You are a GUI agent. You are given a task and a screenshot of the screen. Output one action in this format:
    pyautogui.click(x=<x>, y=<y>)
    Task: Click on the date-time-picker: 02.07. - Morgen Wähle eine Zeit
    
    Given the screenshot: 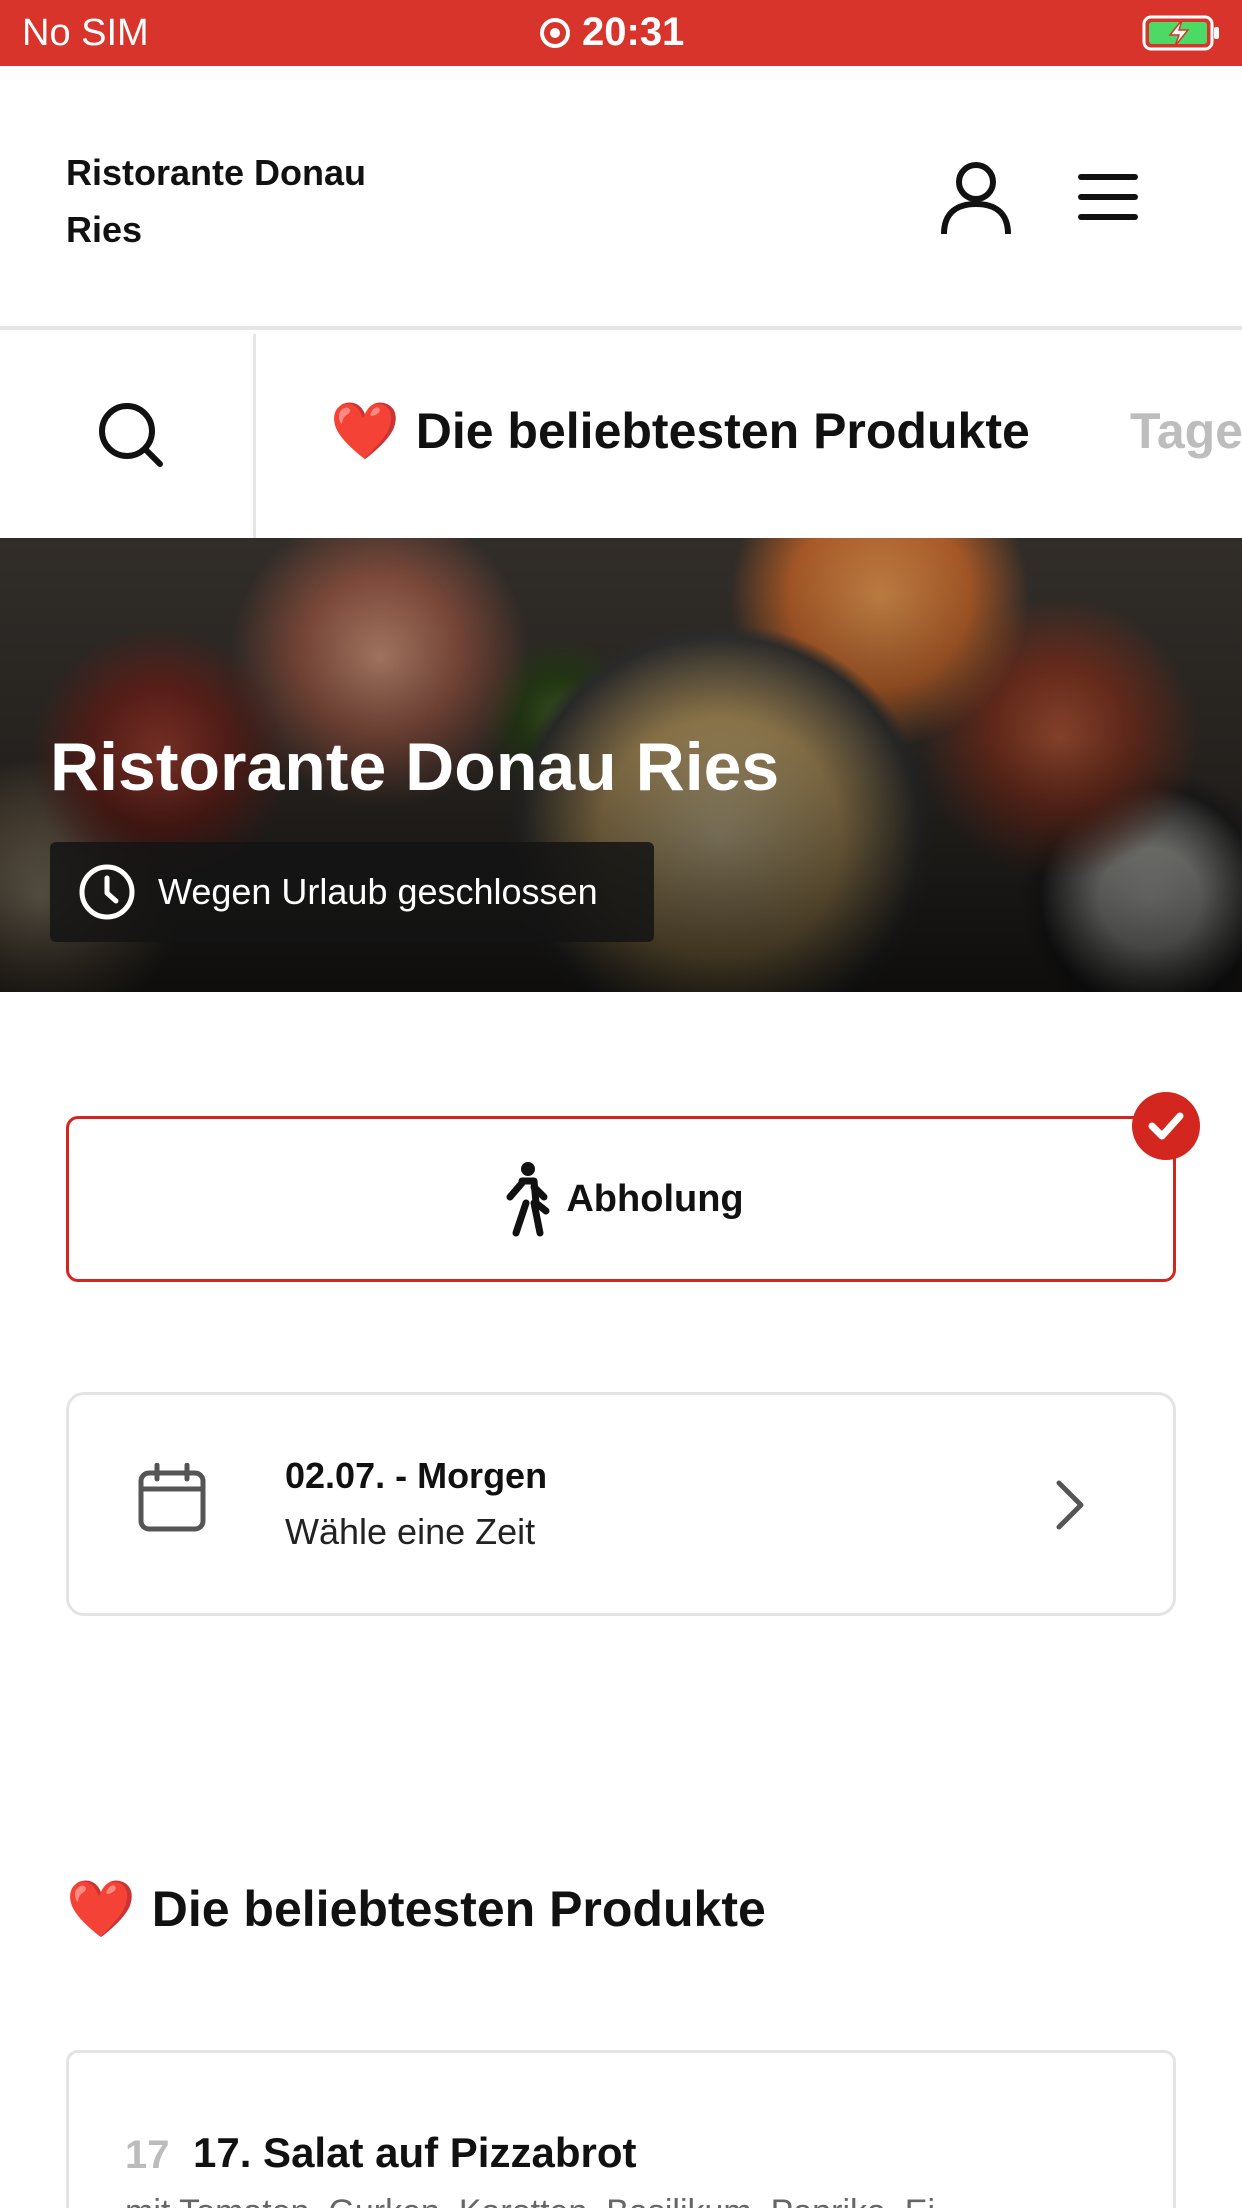 What is the action you would take?
    pyautogui.click(x=621, y=1504)
    